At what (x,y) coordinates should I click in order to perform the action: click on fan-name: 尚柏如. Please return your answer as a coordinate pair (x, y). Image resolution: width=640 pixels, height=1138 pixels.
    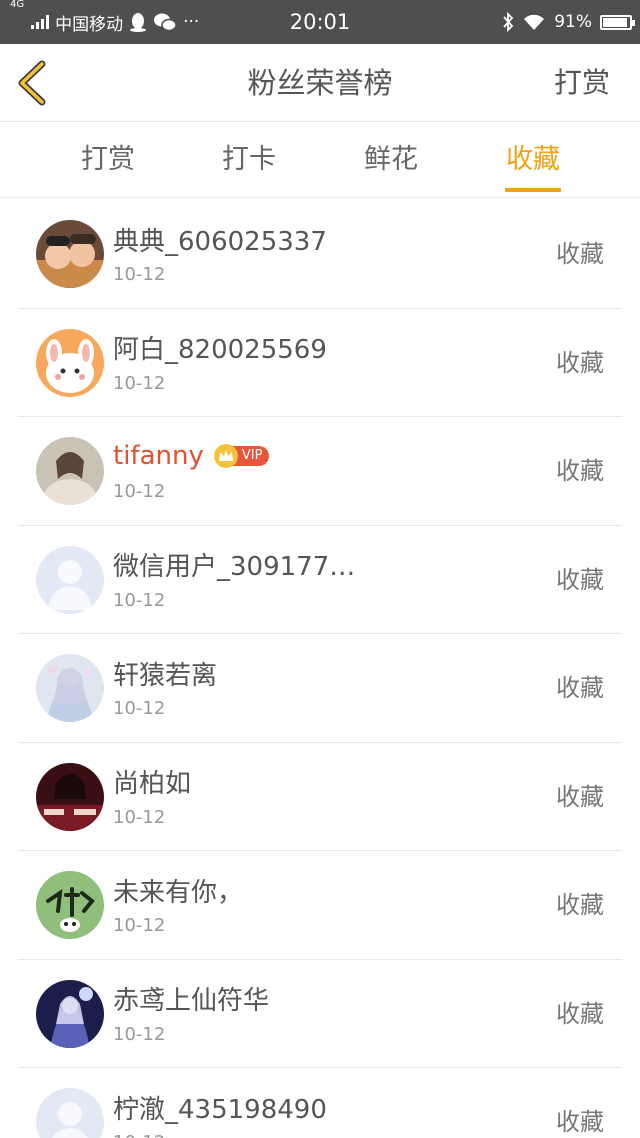
    Looking at the image, I should click on (152, 784).